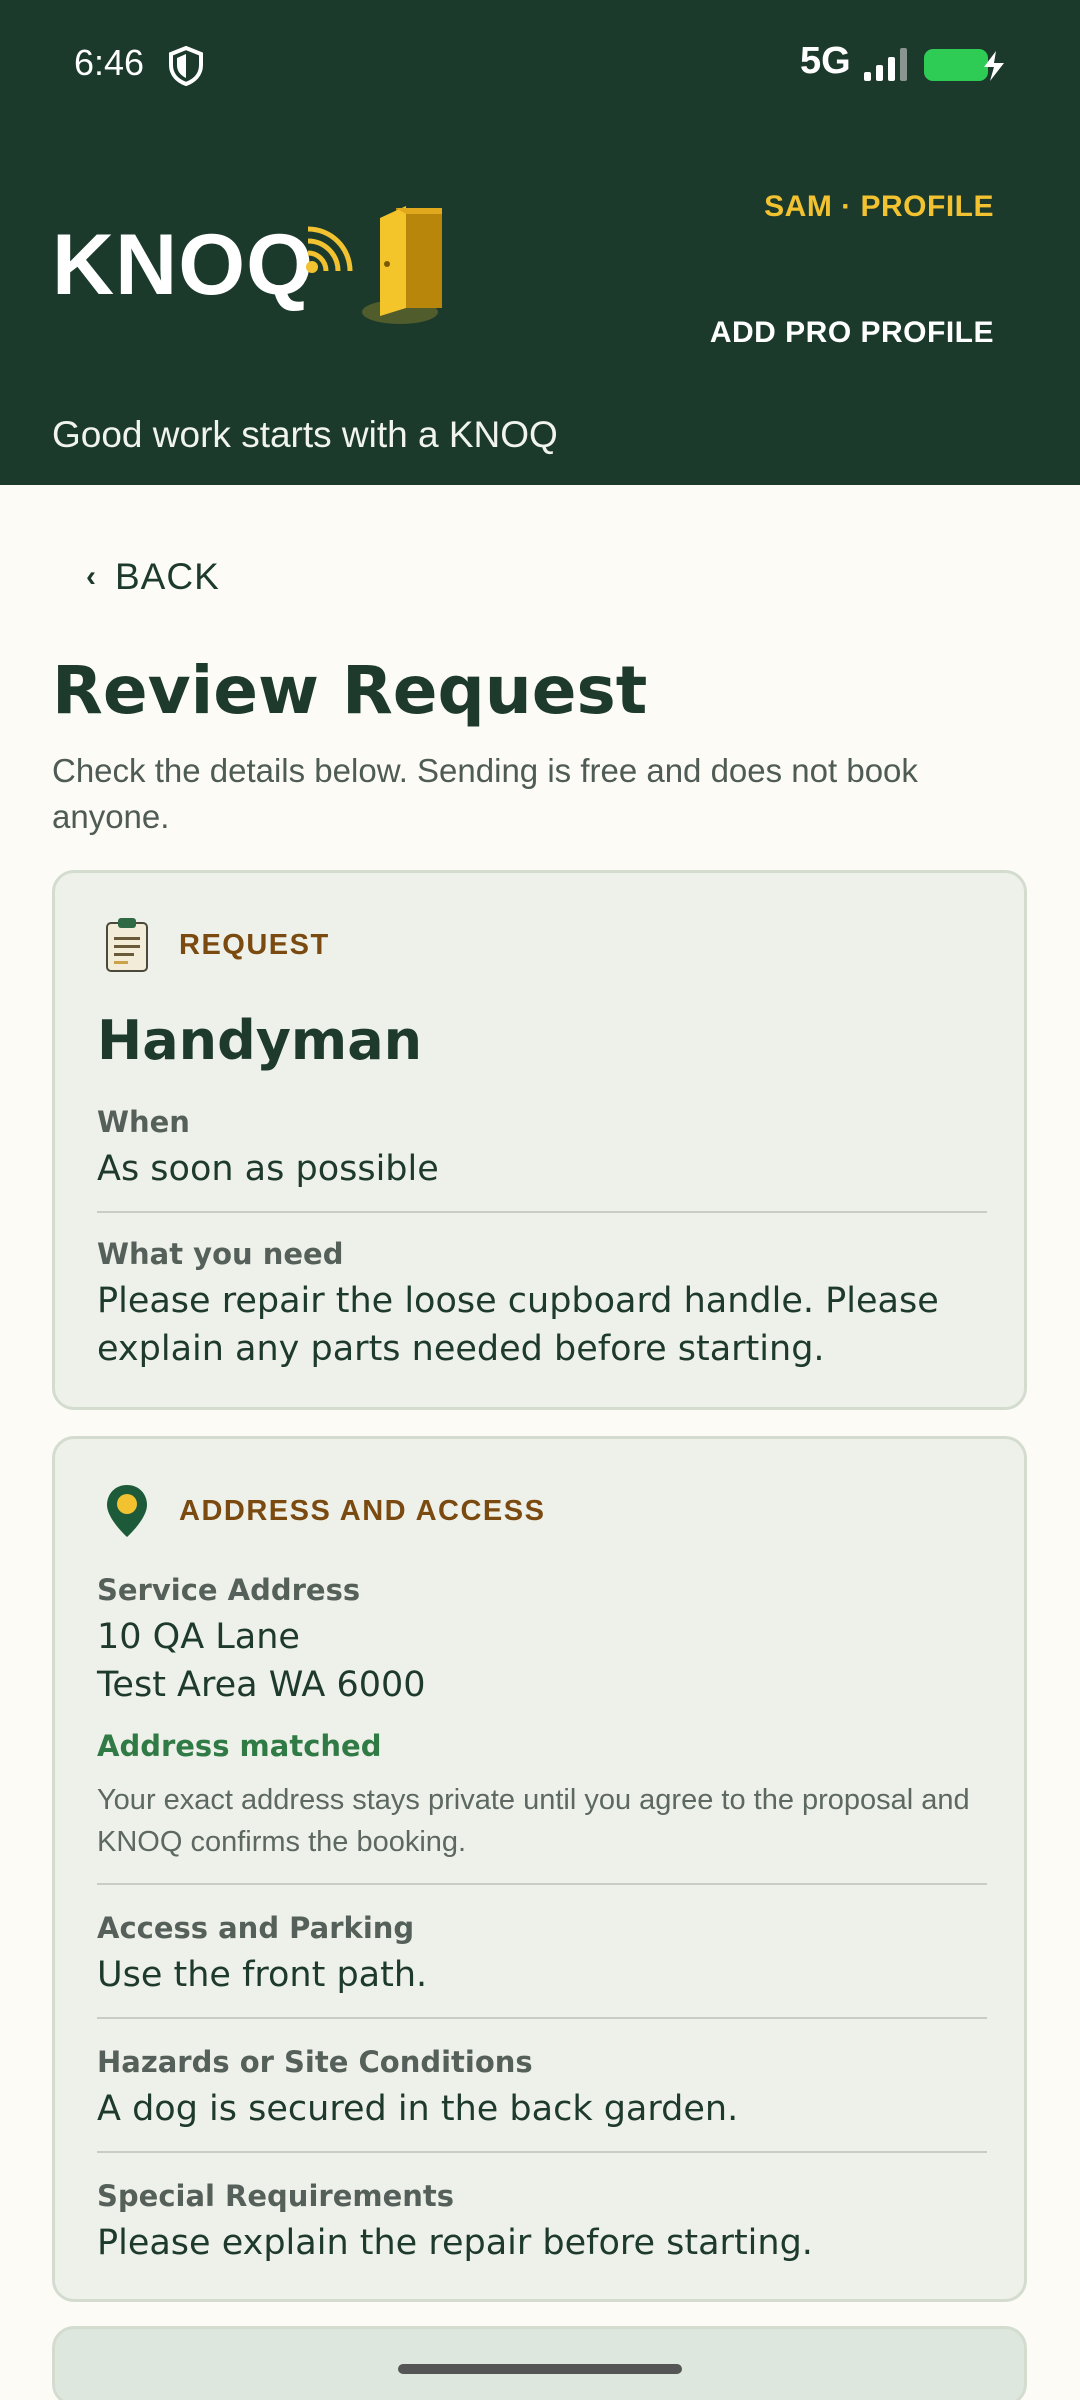 This screenshot has height=2400, width=1080. What do you see at coordinates (186, 66) in the screenshot?
I see `shield-icon` at bounding box center [186, 66].